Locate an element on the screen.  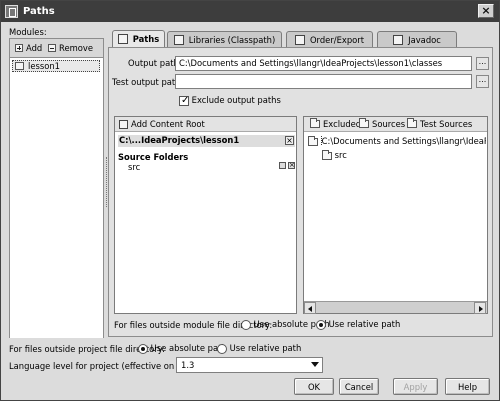
language-level-dropdown: 1.3 is located at coordinates (249, 365).